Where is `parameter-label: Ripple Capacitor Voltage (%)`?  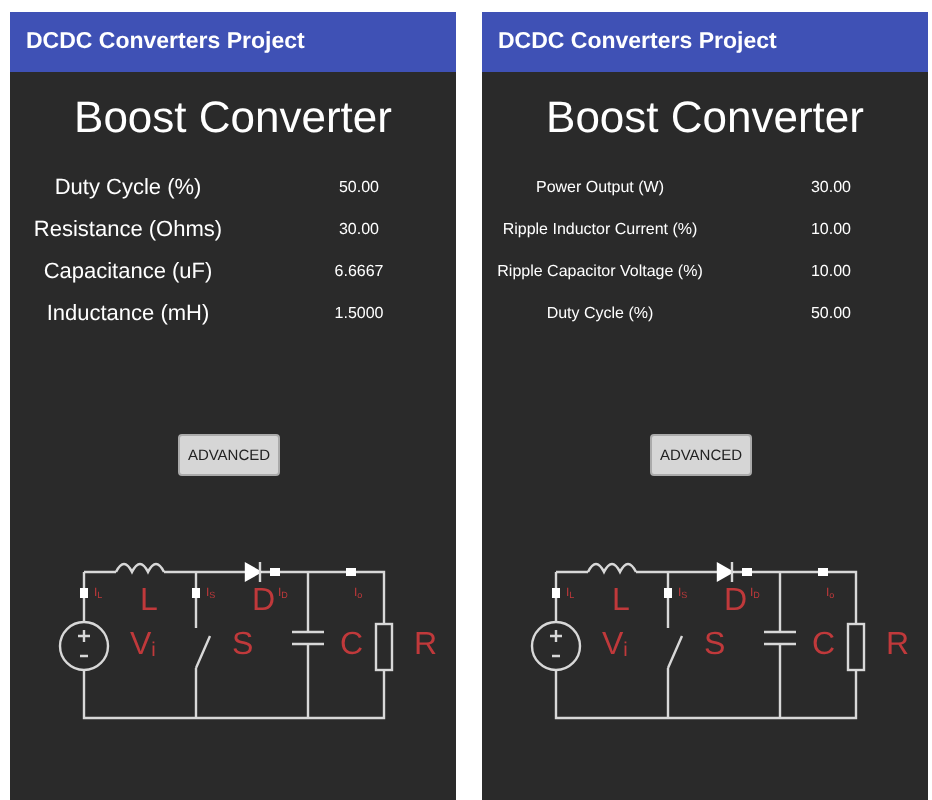
parameter-label: Ripple Capacitor Voltage (%) is located at coordinates (600, 271).